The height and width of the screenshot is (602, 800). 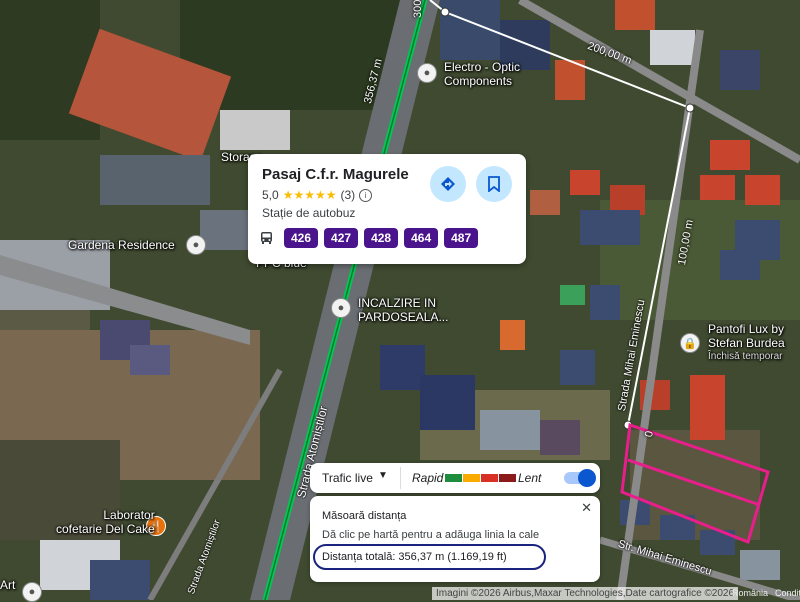 What do you see at coordinates (347, 195) in the screenshot?
I see `review-count: (3)` at bounding box center [347, 195].